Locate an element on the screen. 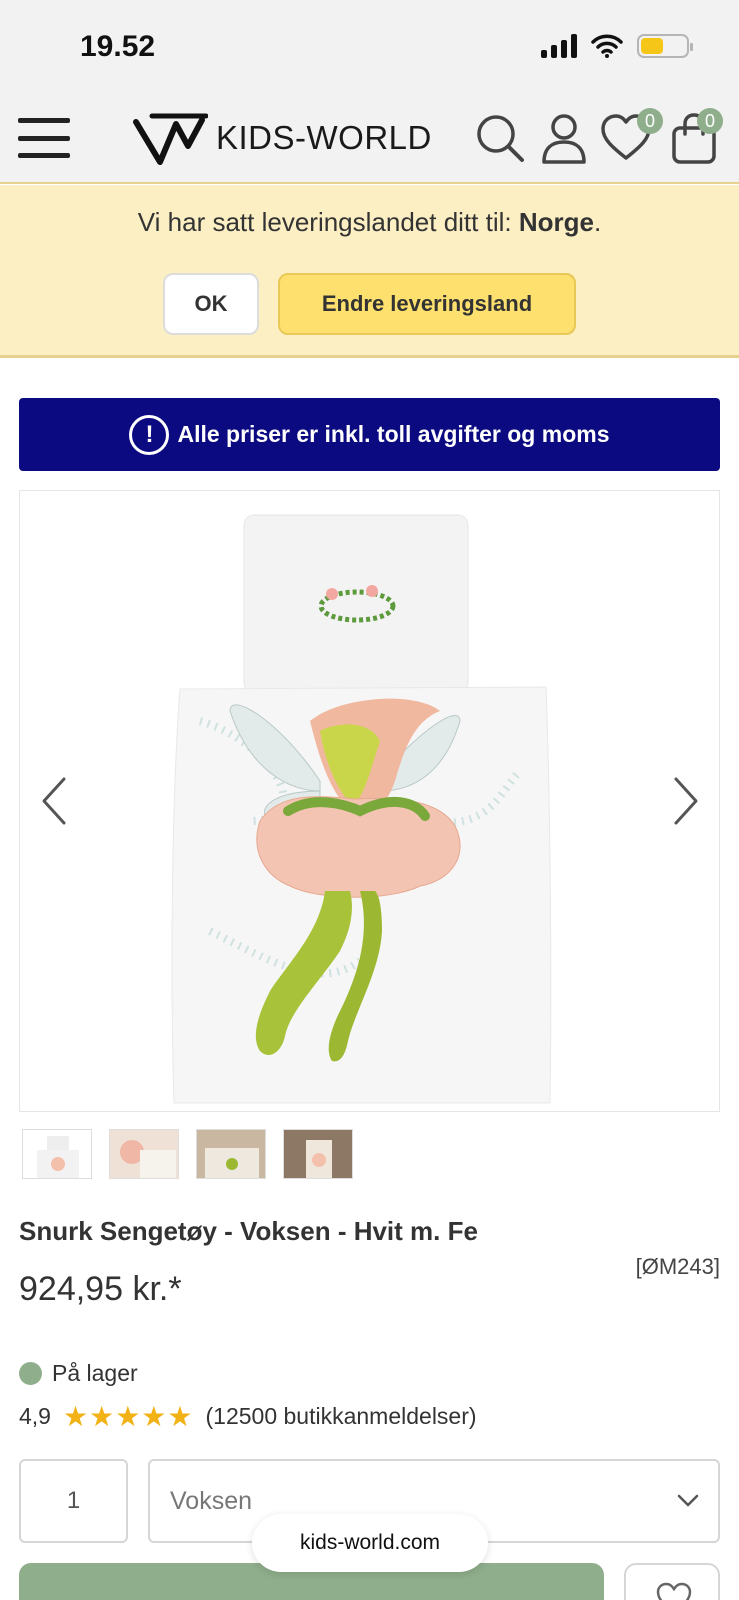  status-bar: 19.52 is located at coordinates (369, 48).